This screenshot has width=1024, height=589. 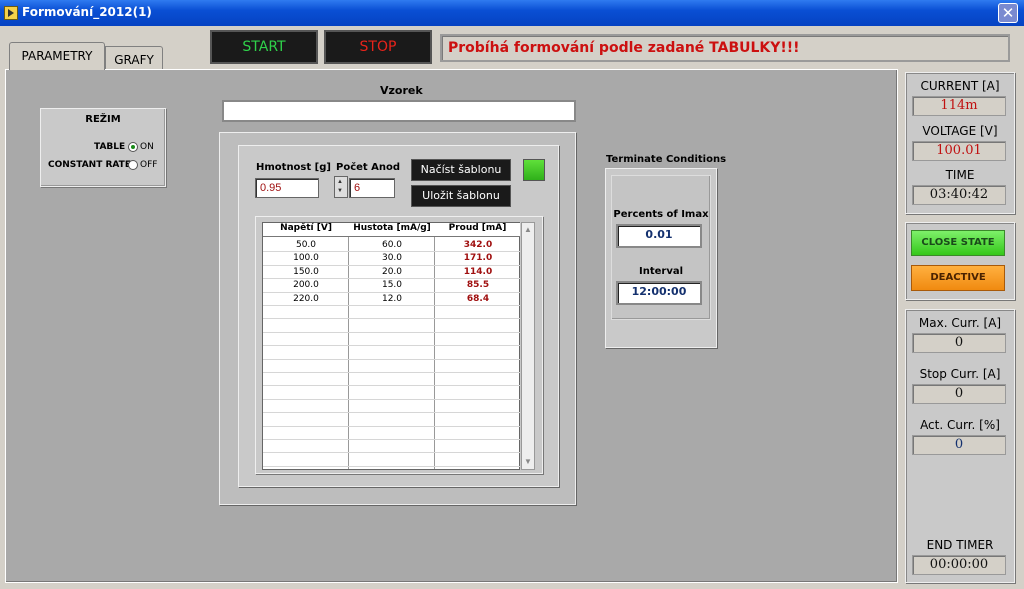 What do you see at coordinates (392, 230) in the screenshot?
I see `table-header: Hustota [mA/g]` at bounding box center [392, 230].